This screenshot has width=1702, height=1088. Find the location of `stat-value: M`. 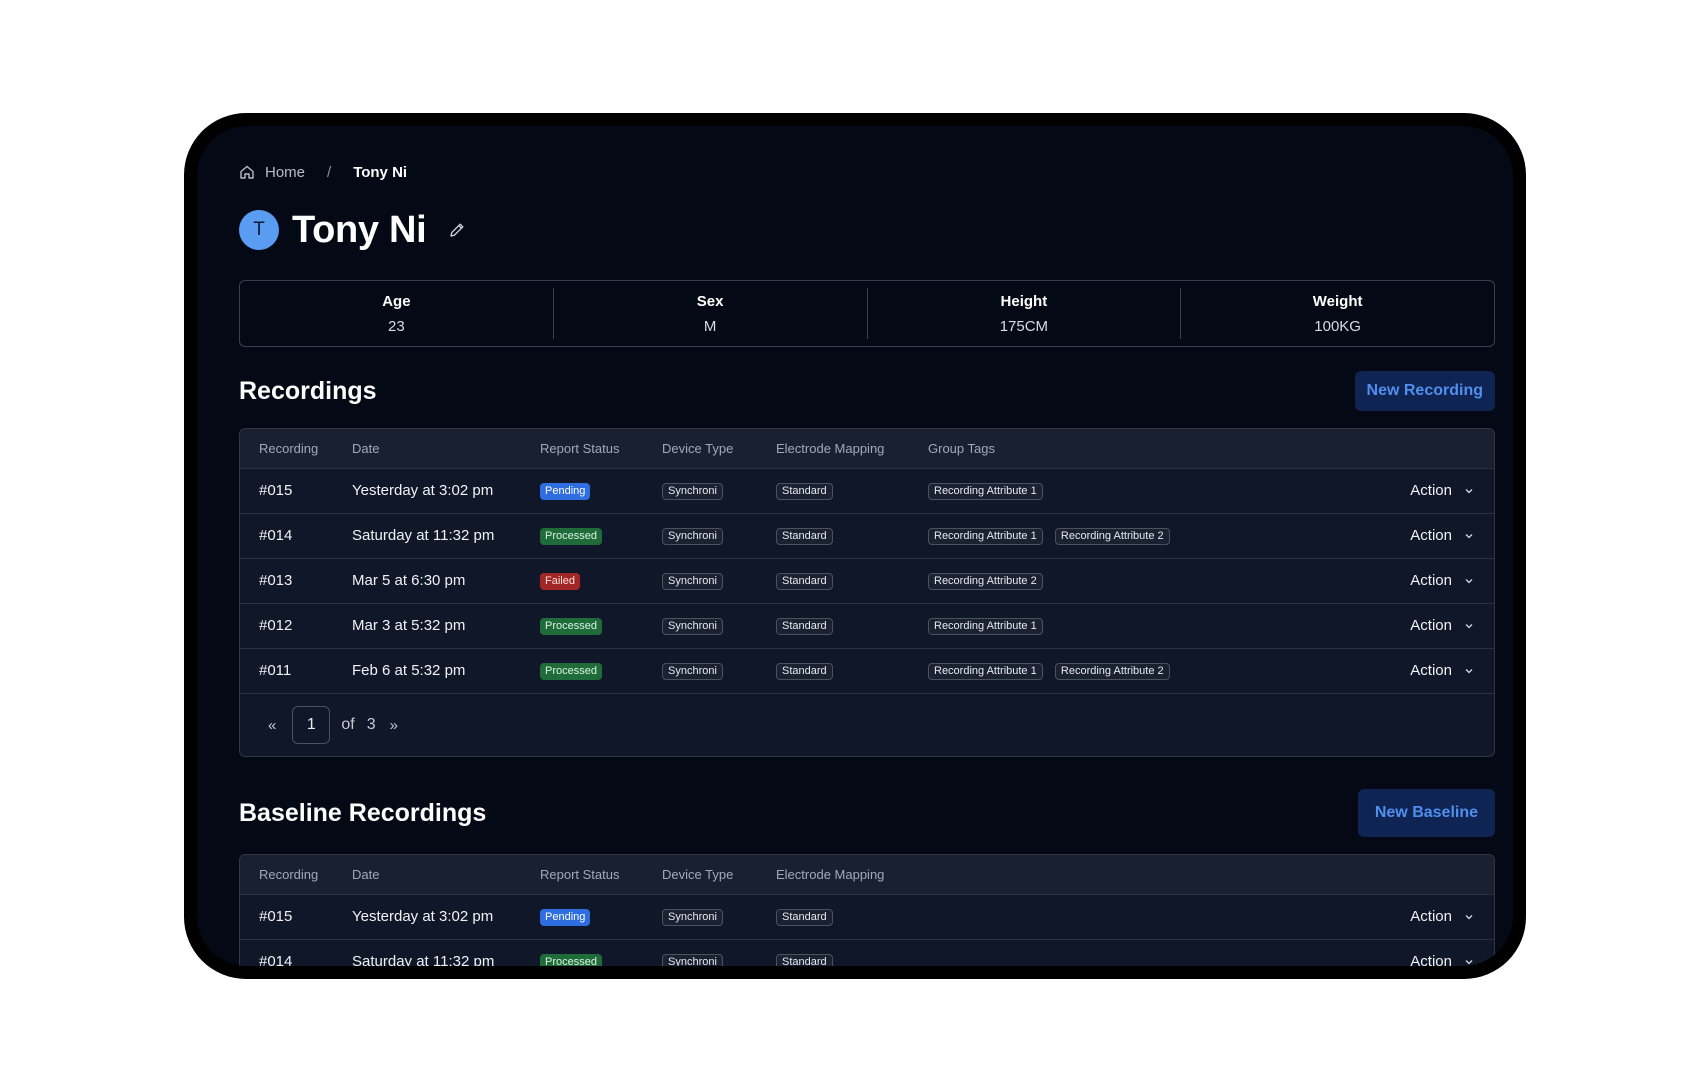

stat-value: M is located at coordinates (710, 326).